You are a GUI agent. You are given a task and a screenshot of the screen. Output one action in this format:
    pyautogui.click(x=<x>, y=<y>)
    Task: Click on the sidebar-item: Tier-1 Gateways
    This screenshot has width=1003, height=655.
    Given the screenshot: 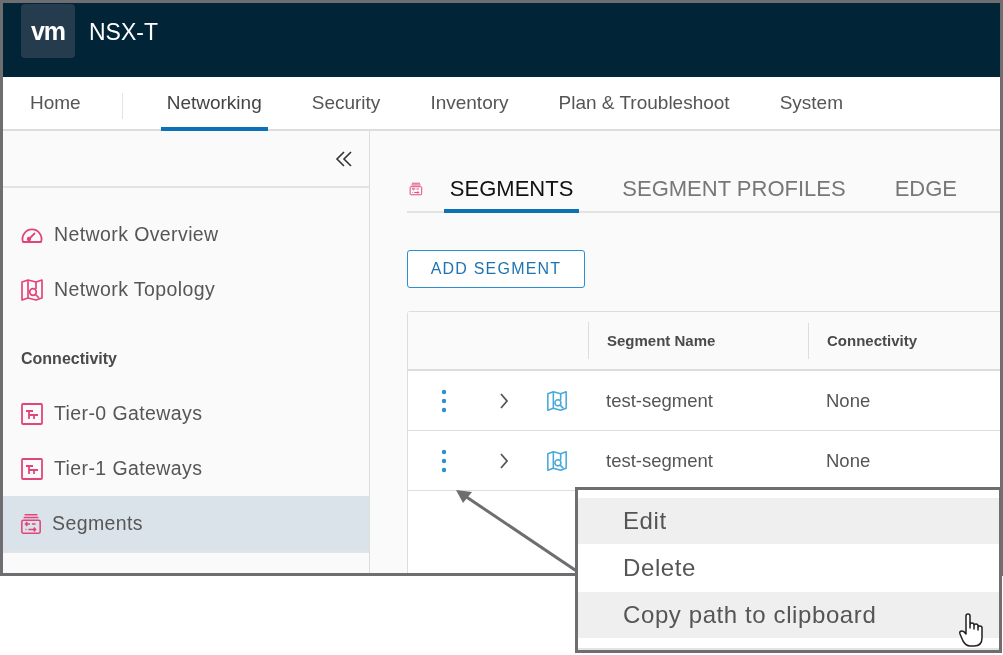 What is the action you would take?
    pyautogui.click(x=186, y=468)
    